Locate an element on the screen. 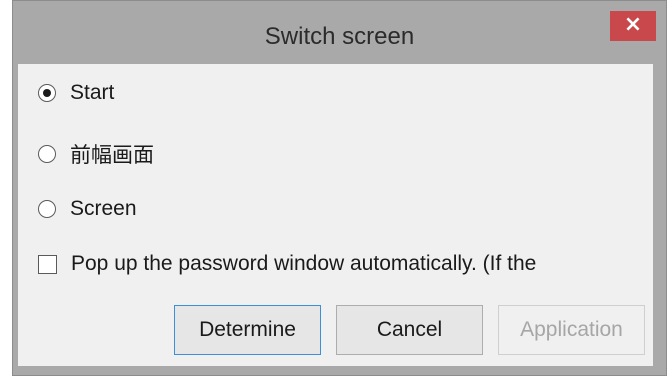  close-icon: × is located at coordinates (633, 24).